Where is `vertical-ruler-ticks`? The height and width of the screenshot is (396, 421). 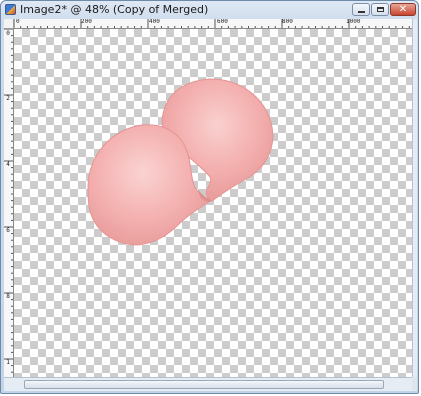 vertical-ruler-ticks is located at coordinates (8, 201).